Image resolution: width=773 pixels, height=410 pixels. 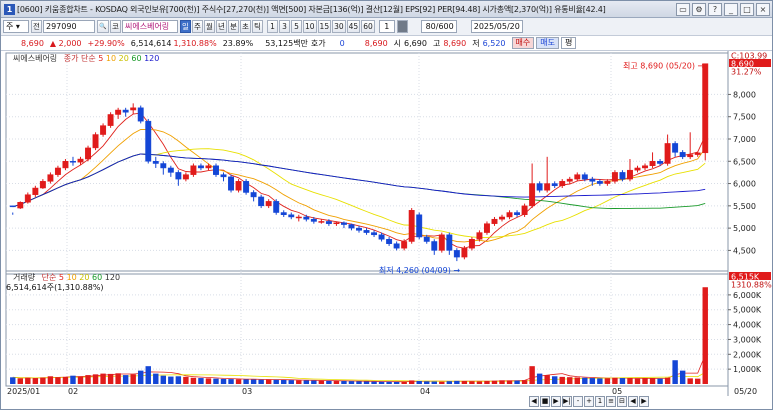 I want to click on flat-button: 평, so click(x=568, y=43).